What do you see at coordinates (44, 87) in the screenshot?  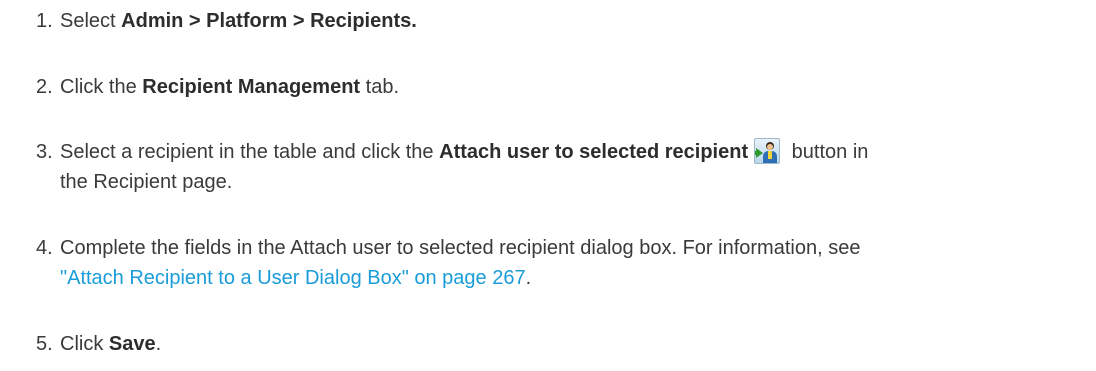 I see `step-number: 2.` at bounding box center [44, 87].